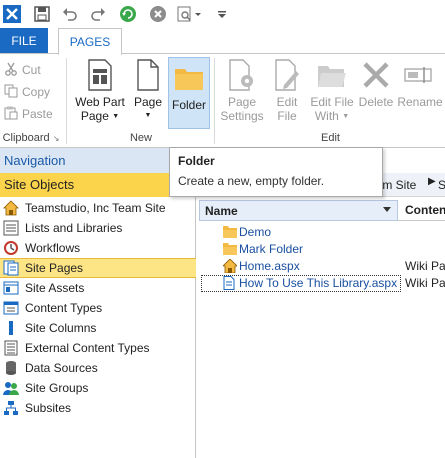  What do you see at coordinates (87, 348) in the screenshot?
I see `nav-item-label: External Content Types` at bounding box center [87, 348].